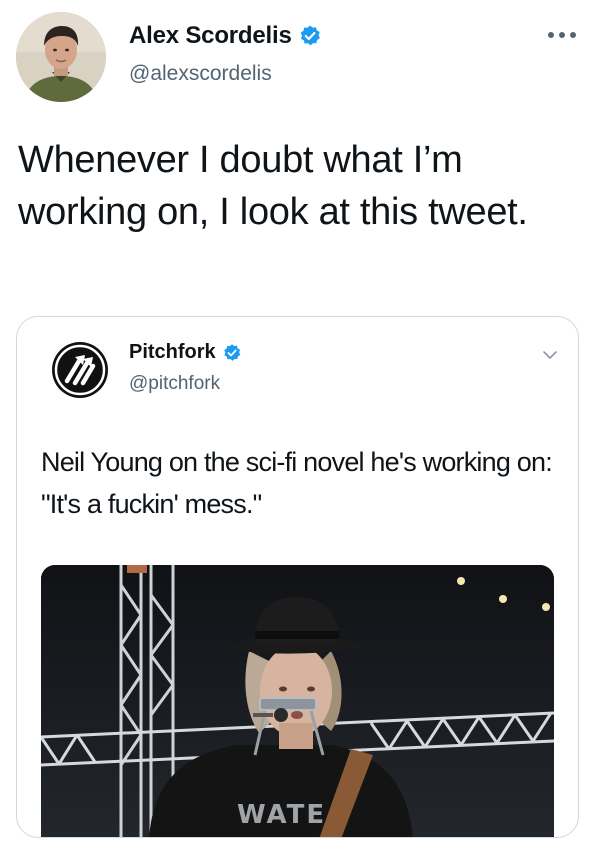 The width and height of the screenshot is (599, 851). Describe the element at coordinates (174, 384) in the screenshot. I see `quoted-author-handle: @pitchfork` at that location.